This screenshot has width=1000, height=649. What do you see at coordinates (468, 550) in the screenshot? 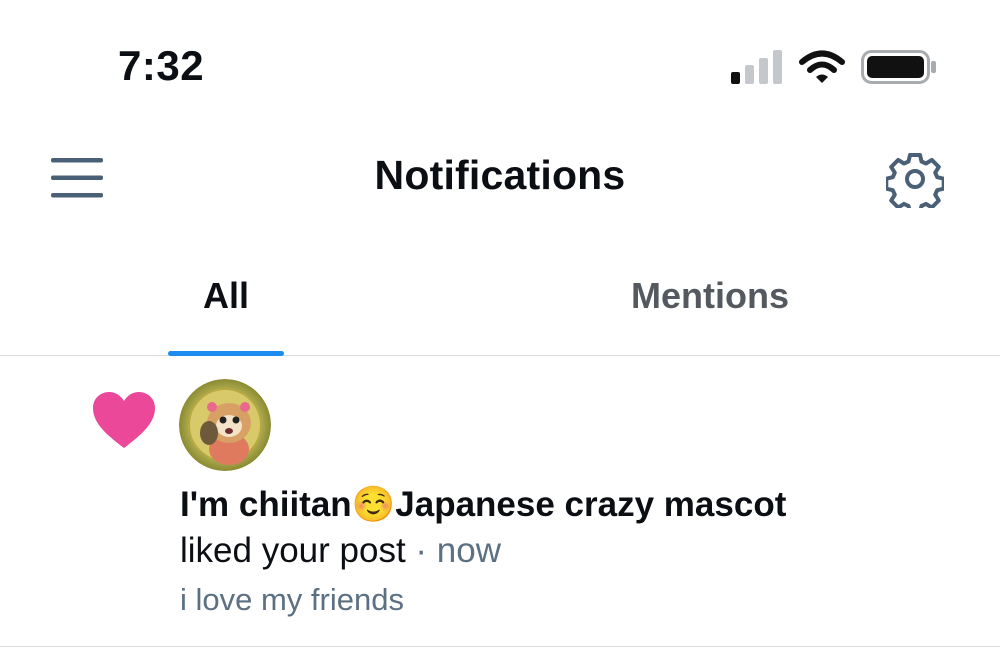
I see `notification-time: now` at bounding box center [468, 550].